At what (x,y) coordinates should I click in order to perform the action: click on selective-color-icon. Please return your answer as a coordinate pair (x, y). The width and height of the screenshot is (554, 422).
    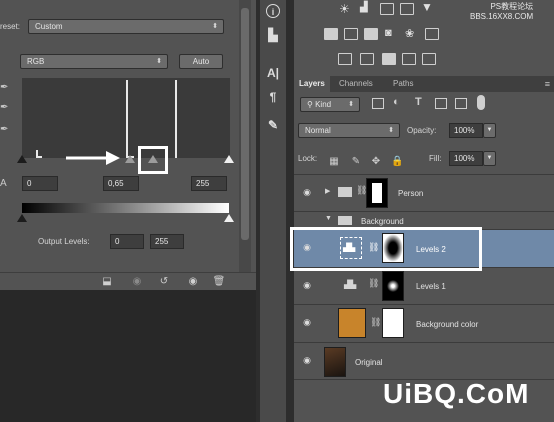
    Looking at the image, I should click on (429, 59).